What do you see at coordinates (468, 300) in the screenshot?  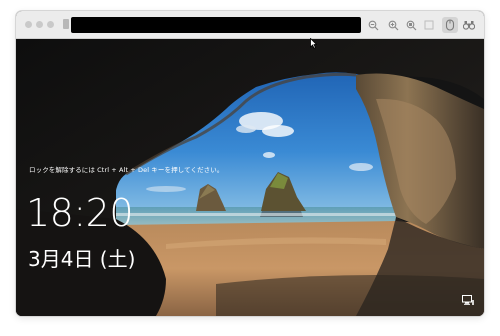 I see `network-icon` at bounding box center [468, 300].